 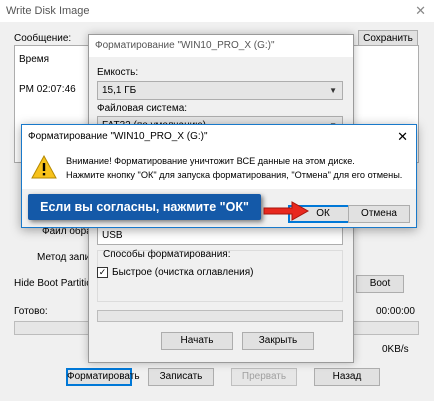 I want to click on log-header: Время, so click(x=34, y=59).